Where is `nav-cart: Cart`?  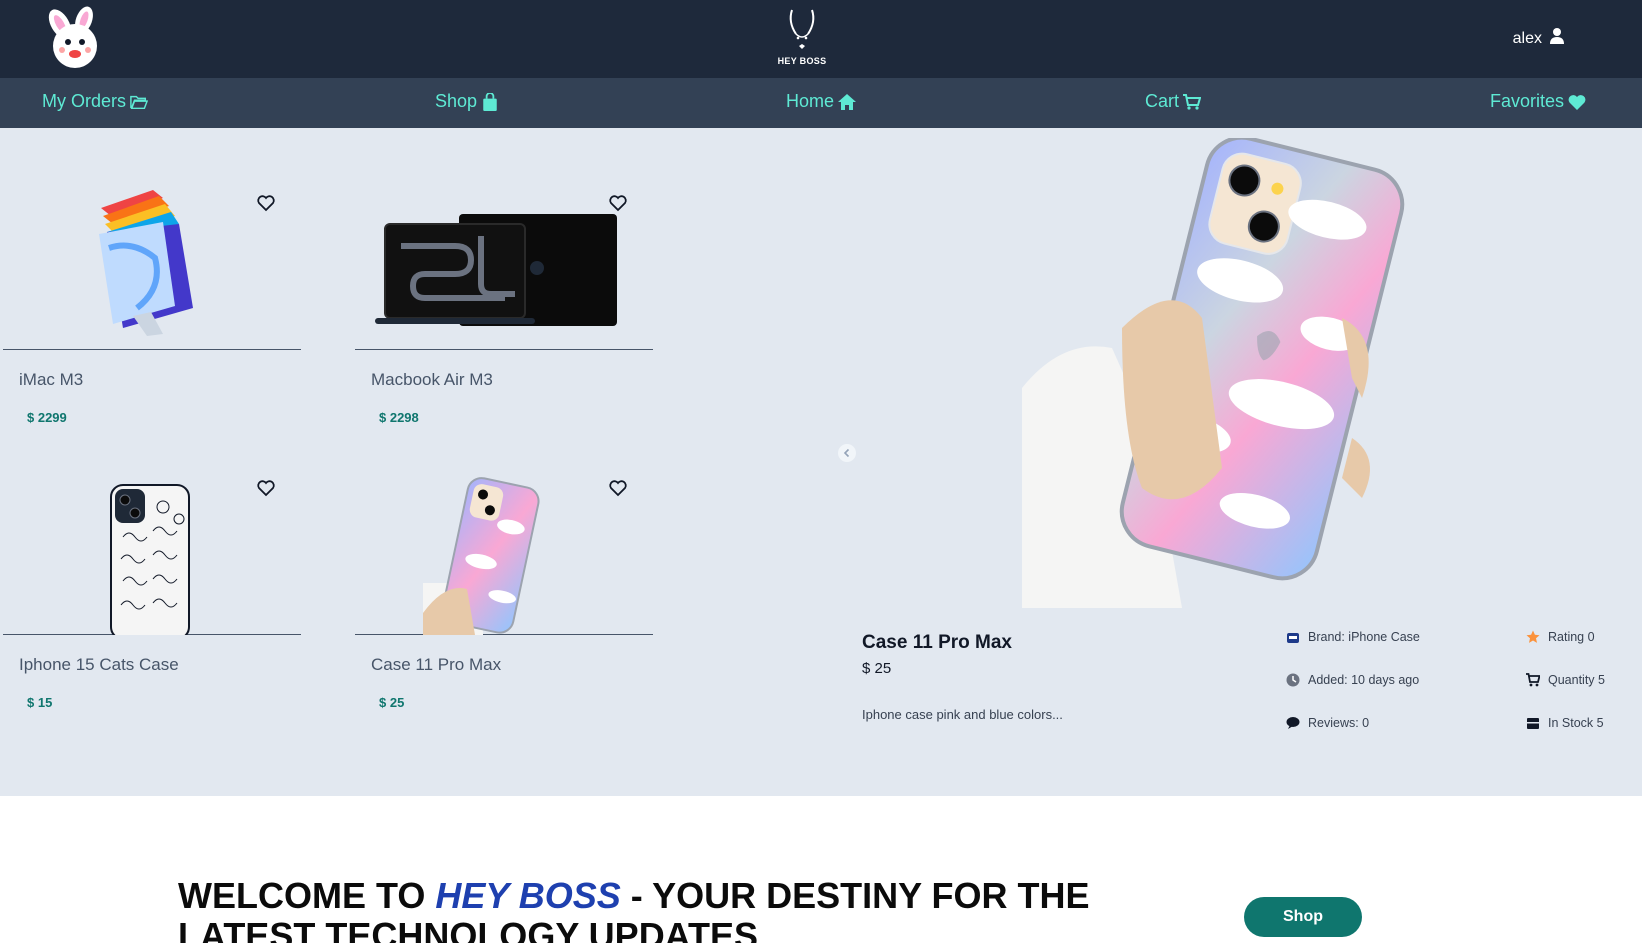 nav-cart: Cart is located at coordinates (1173, 101).